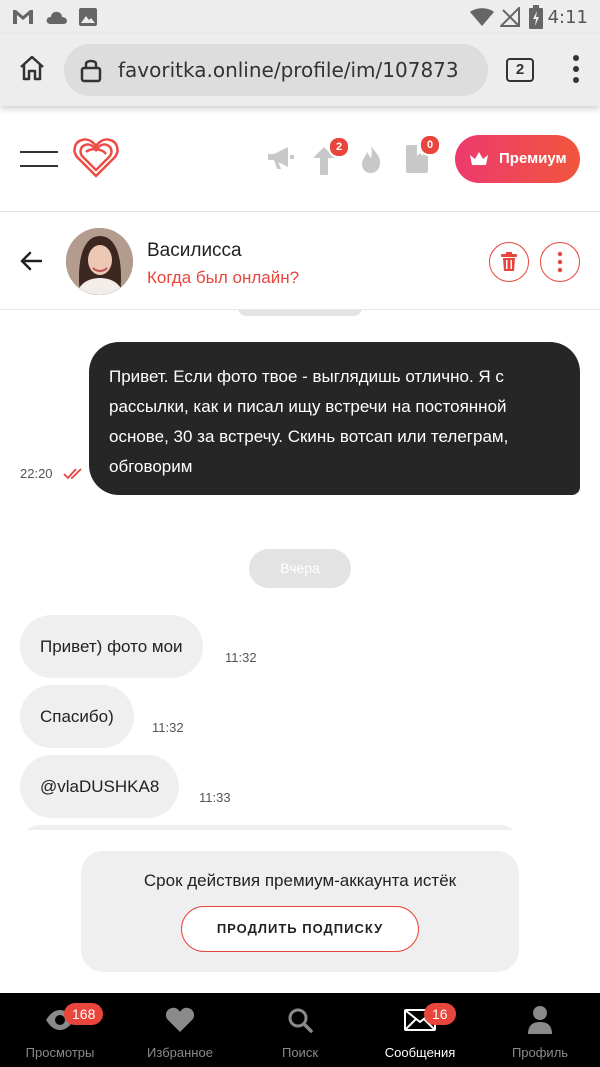  I want to click on battery-icon, so click(536, 17).